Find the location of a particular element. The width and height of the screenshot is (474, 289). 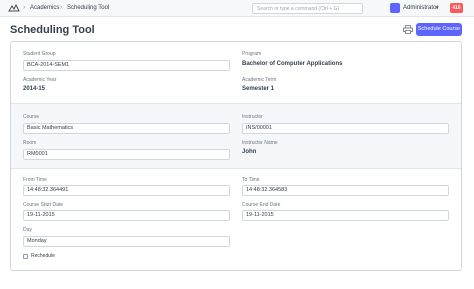

instructor-field: INS/00001 is located at coordinates (345, 128).